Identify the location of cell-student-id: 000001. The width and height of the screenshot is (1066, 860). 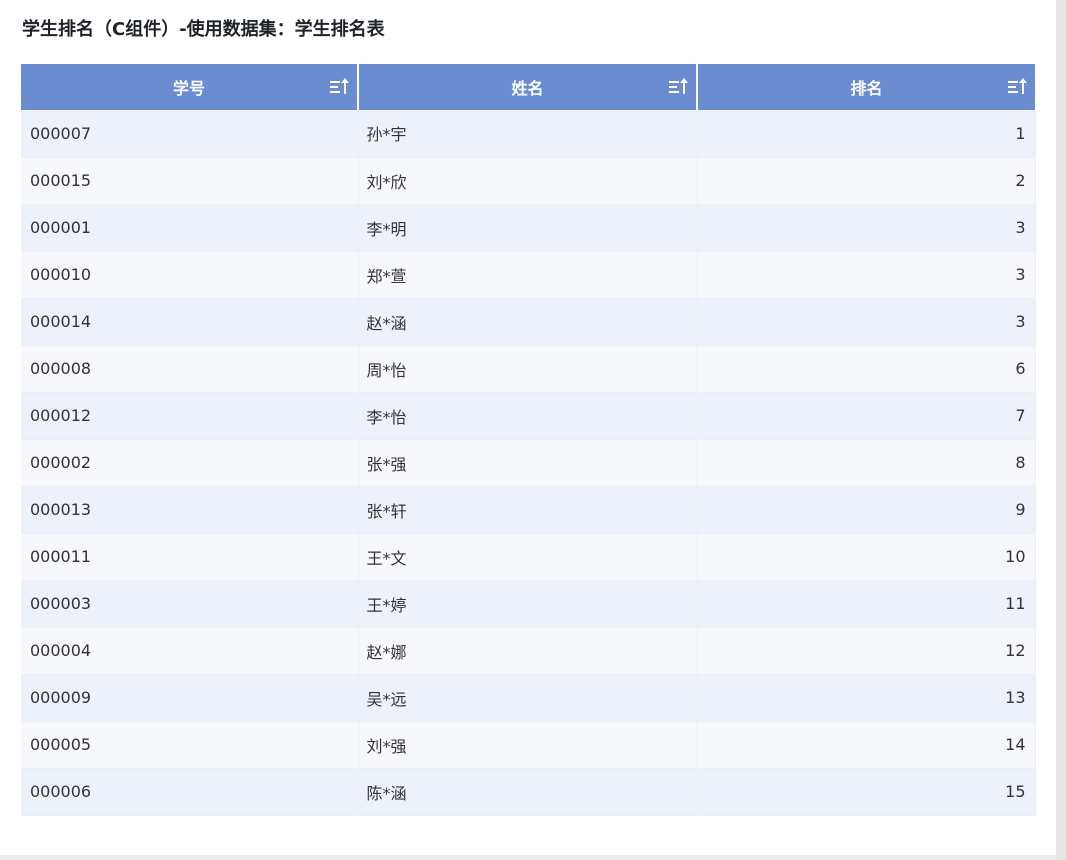
(190, 228).